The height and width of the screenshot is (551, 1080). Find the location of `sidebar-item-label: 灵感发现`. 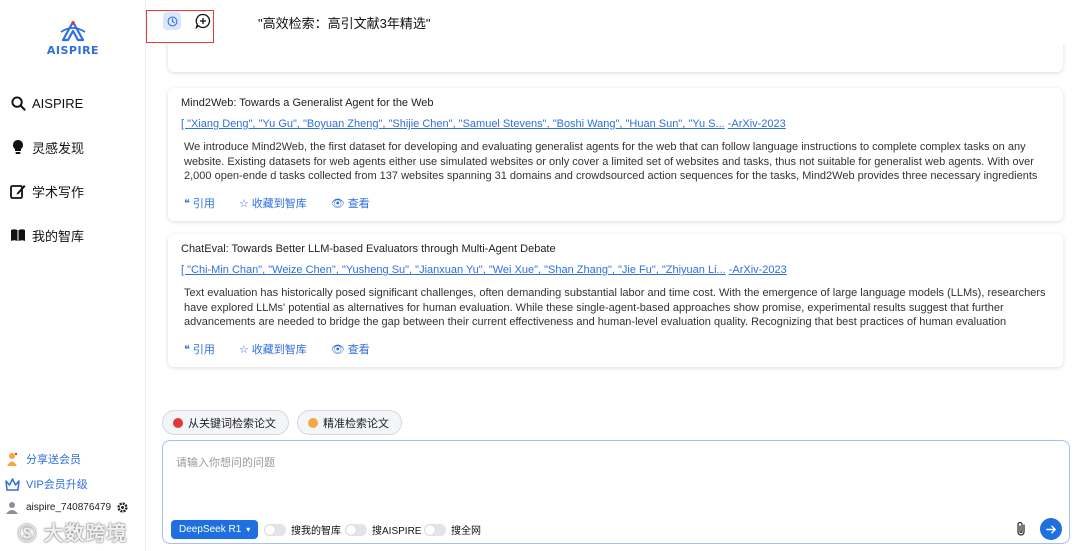

sidebar-item-label: 灵感发现 is located at coordinates (58, 148).